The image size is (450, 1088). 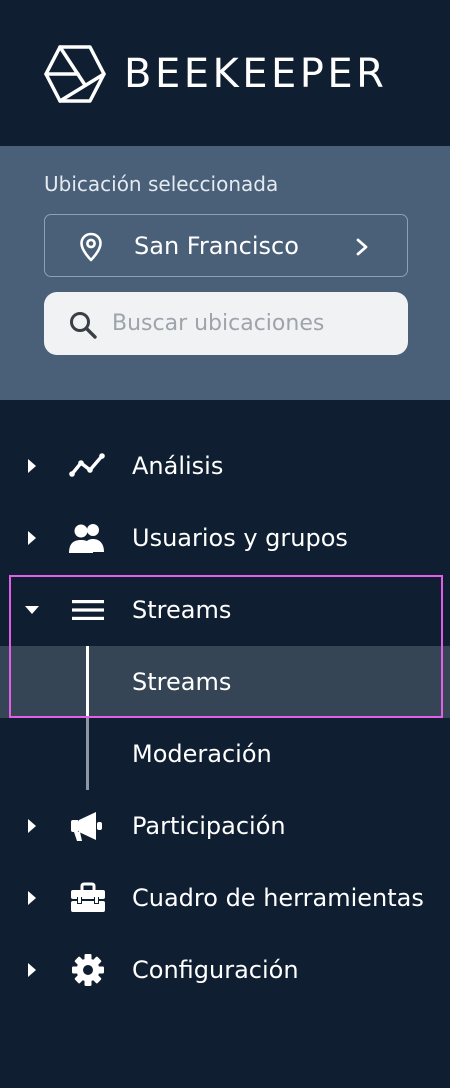 I want to click on nav-item-label: Streams, so click(x=182, y=610).